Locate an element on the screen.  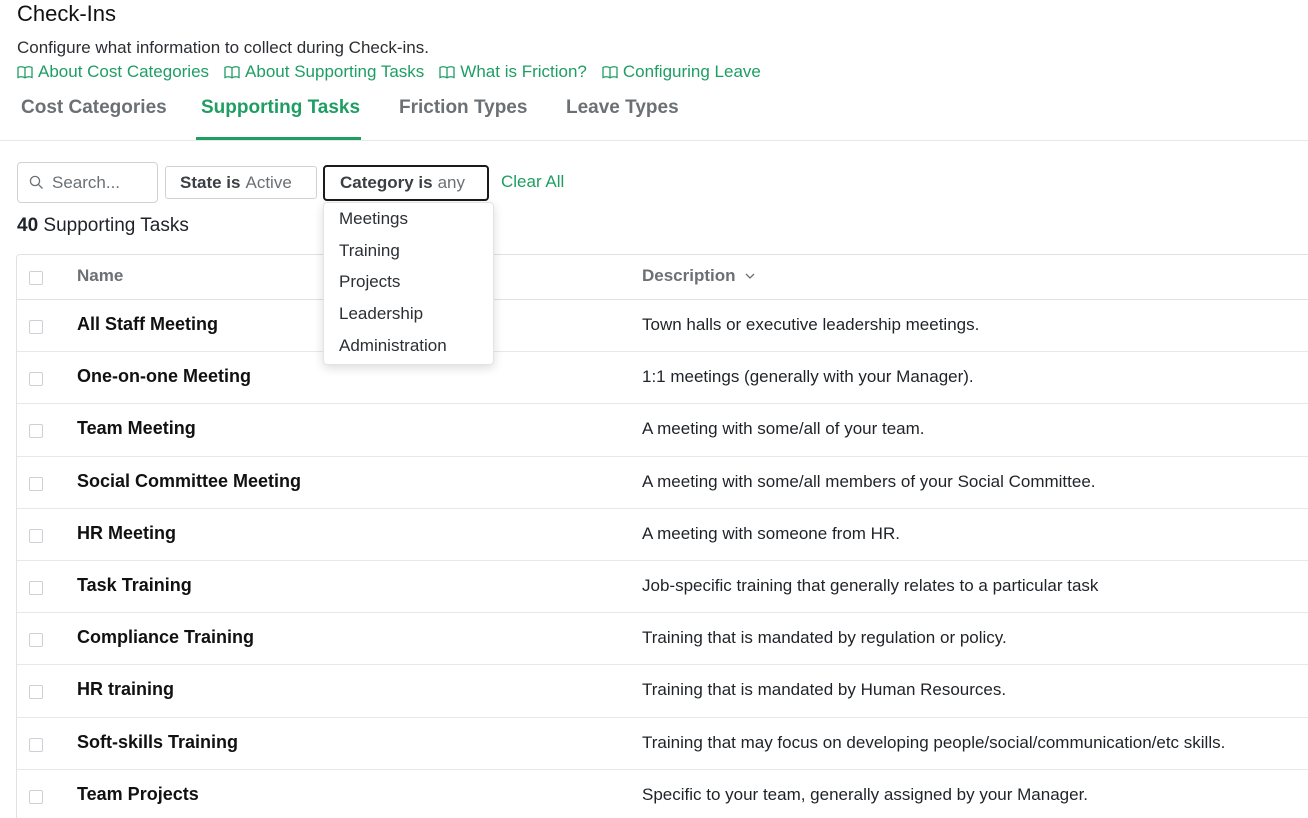
task-name: Compliance Training is located at coordinates (165, 637).